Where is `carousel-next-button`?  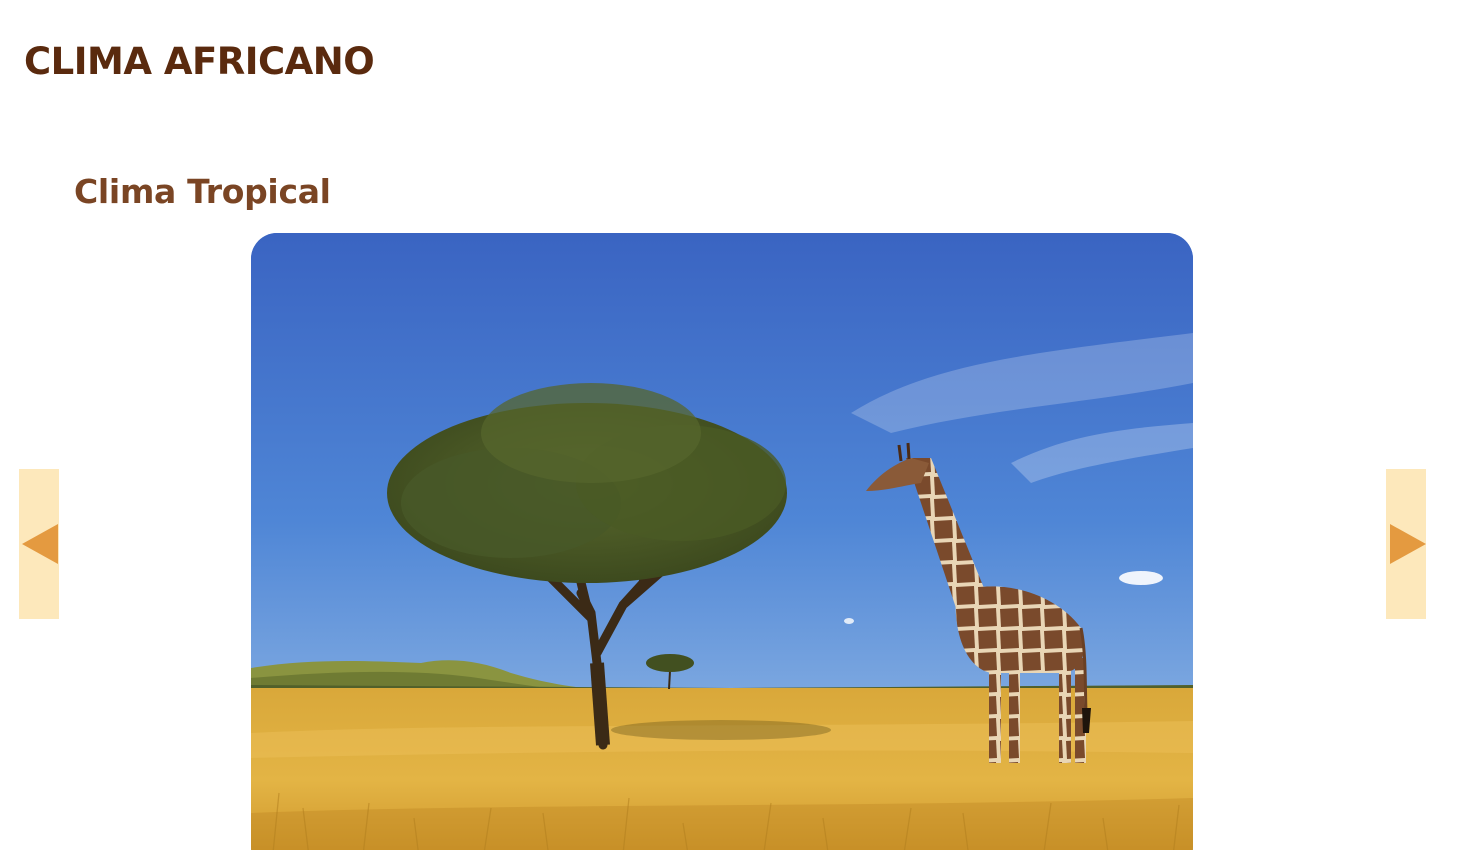 carousel-next-button is located at coordinates (1406, 544).